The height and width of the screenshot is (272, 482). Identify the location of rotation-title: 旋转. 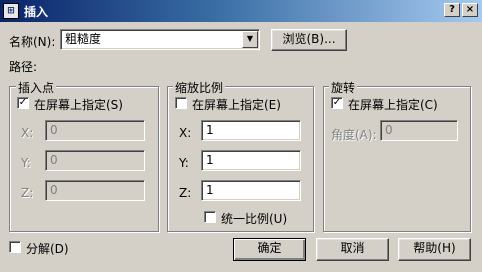
(343, 87).